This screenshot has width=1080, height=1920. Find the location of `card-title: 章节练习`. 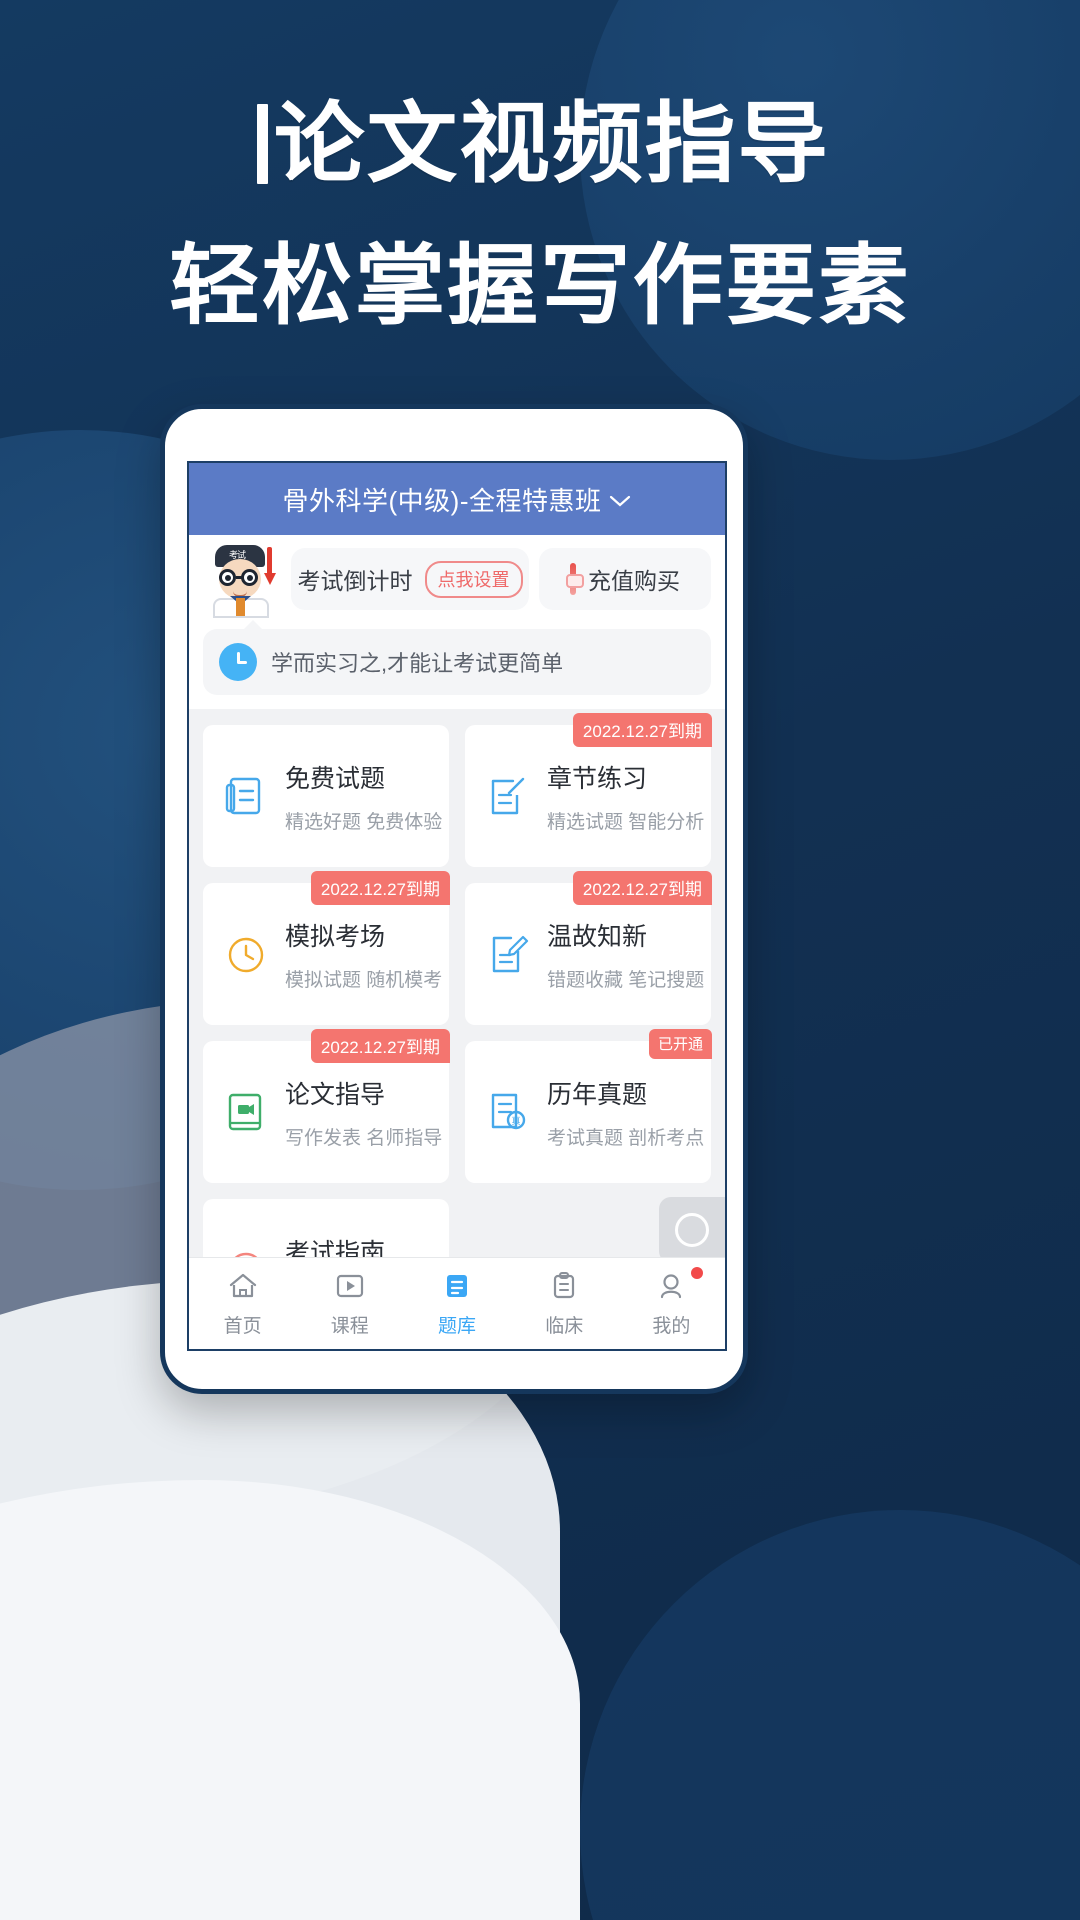

card-title: 章节练习 is located at coordinates (597, 778).